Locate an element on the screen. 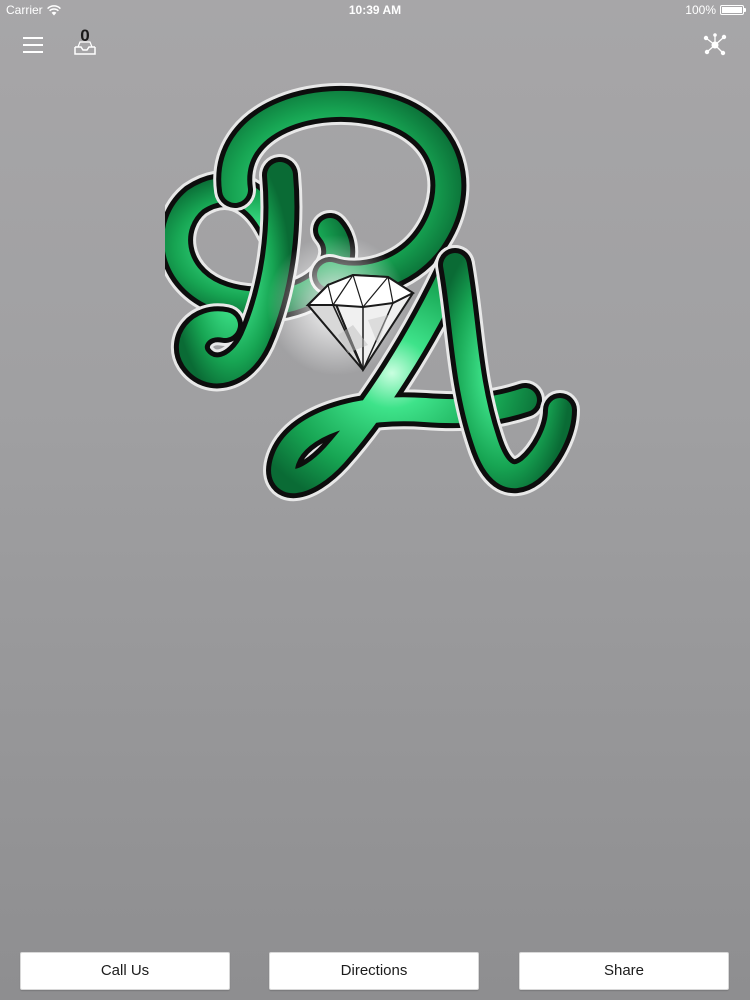  status-bar: Carrier 10:39 AM 100% is located at coordinates (375, 11).